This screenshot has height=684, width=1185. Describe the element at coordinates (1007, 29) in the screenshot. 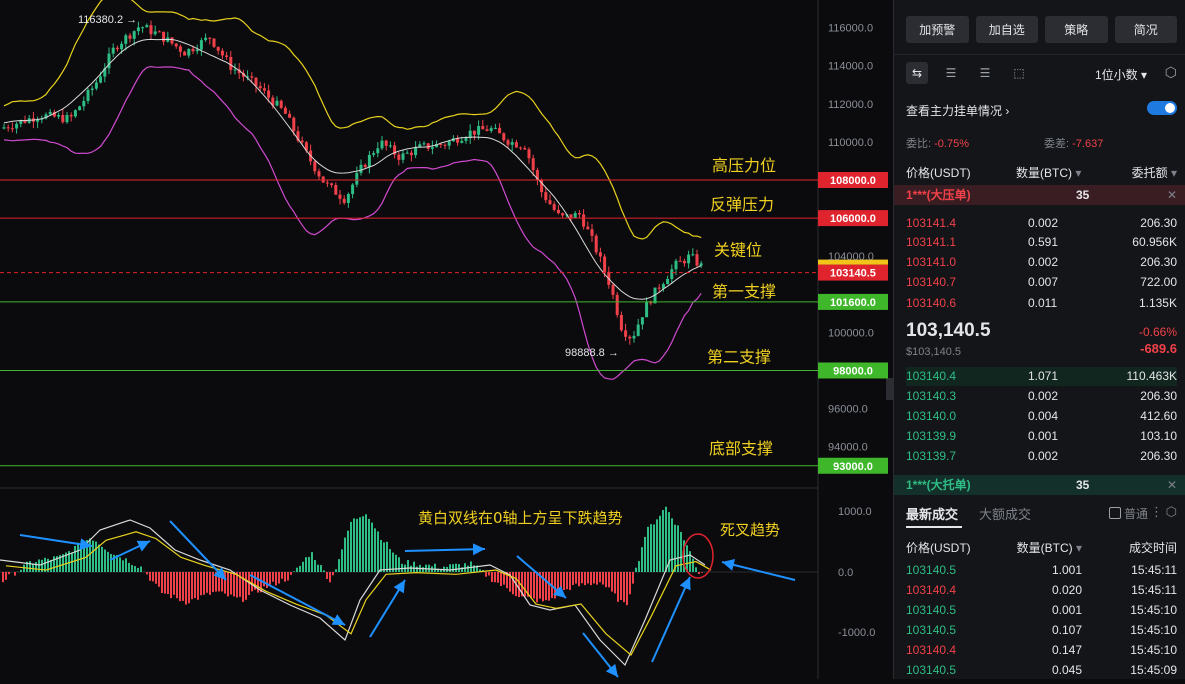

I see `add-watchlist-button: 加自选` at that location.